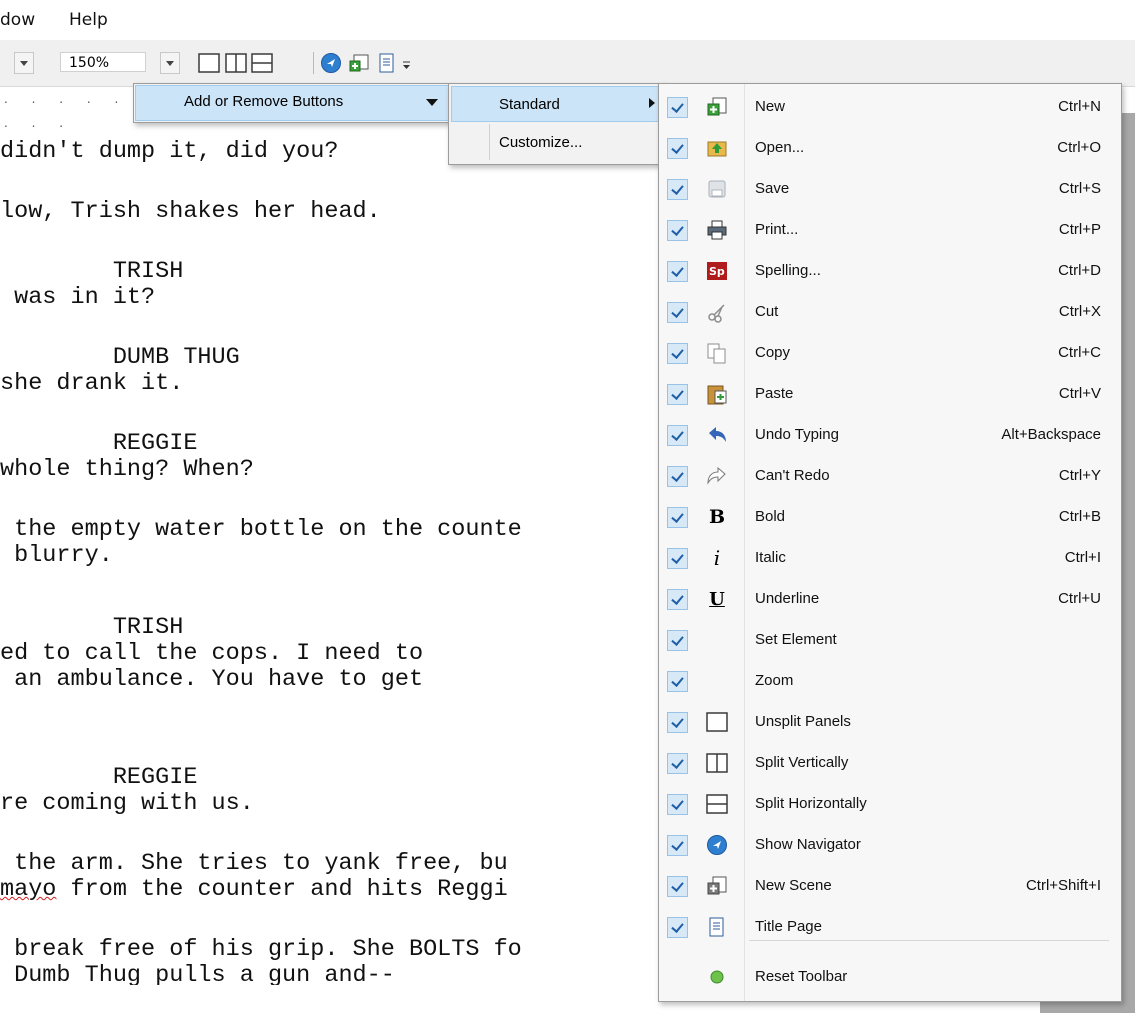 The image size is (1135, 1013). Describe the element at coordinates (717, 107) in the screenshot. I see `new-icon` at that location.